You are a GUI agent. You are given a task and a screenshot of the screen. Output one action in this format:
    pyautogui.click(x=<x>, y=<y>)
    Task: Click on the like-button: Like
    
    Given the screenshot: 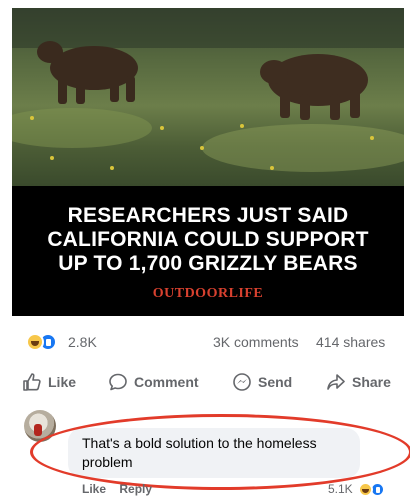 What is the action you would take?
    pyautogui.click(x=49, y=382)
    